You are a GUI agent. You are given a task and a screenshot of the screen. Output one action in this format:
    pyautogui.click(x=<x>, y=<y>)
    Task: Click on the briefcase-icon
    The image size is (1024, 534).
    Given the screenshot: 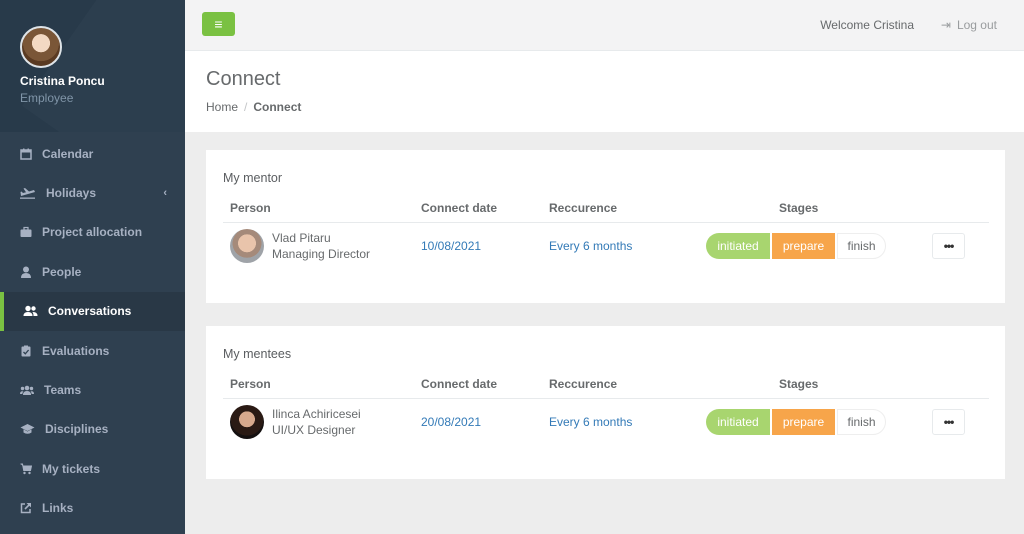 What is the action you would take?
    pyautogui.click(x=26, y=232)
    